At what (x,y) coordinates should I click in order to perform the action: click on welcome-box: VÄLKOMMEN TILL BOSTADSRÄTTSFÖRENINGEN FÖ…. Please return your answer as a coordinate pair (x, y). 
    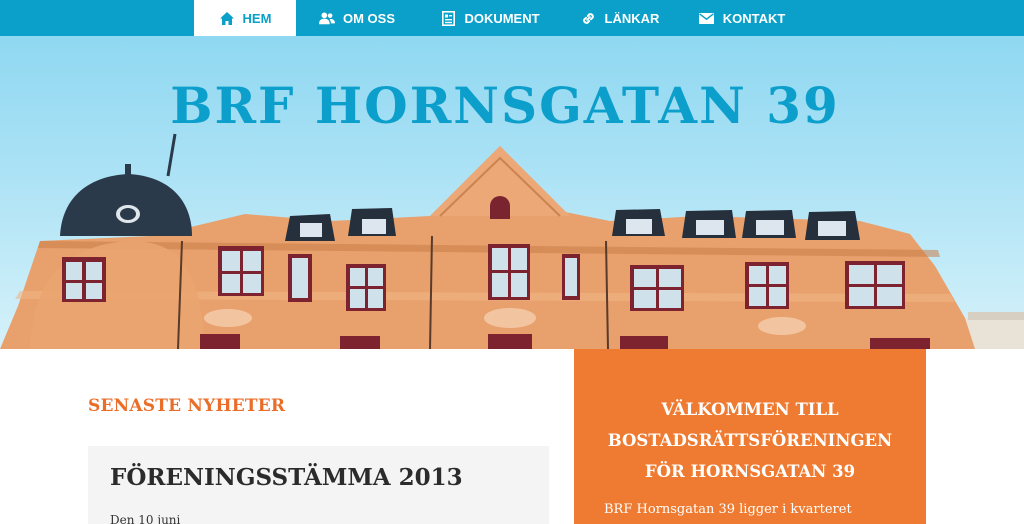
    Looking at the image, I should click on (750, 436).